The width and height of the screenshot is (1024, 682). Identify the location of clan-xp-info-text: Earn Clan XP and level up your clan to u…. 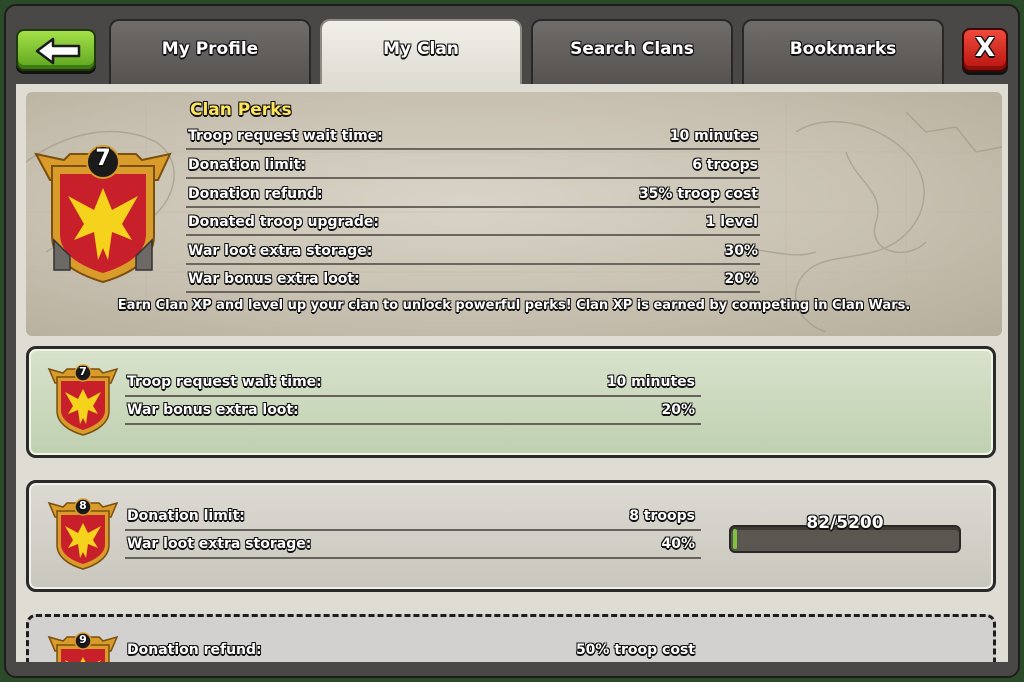
(514, 305).